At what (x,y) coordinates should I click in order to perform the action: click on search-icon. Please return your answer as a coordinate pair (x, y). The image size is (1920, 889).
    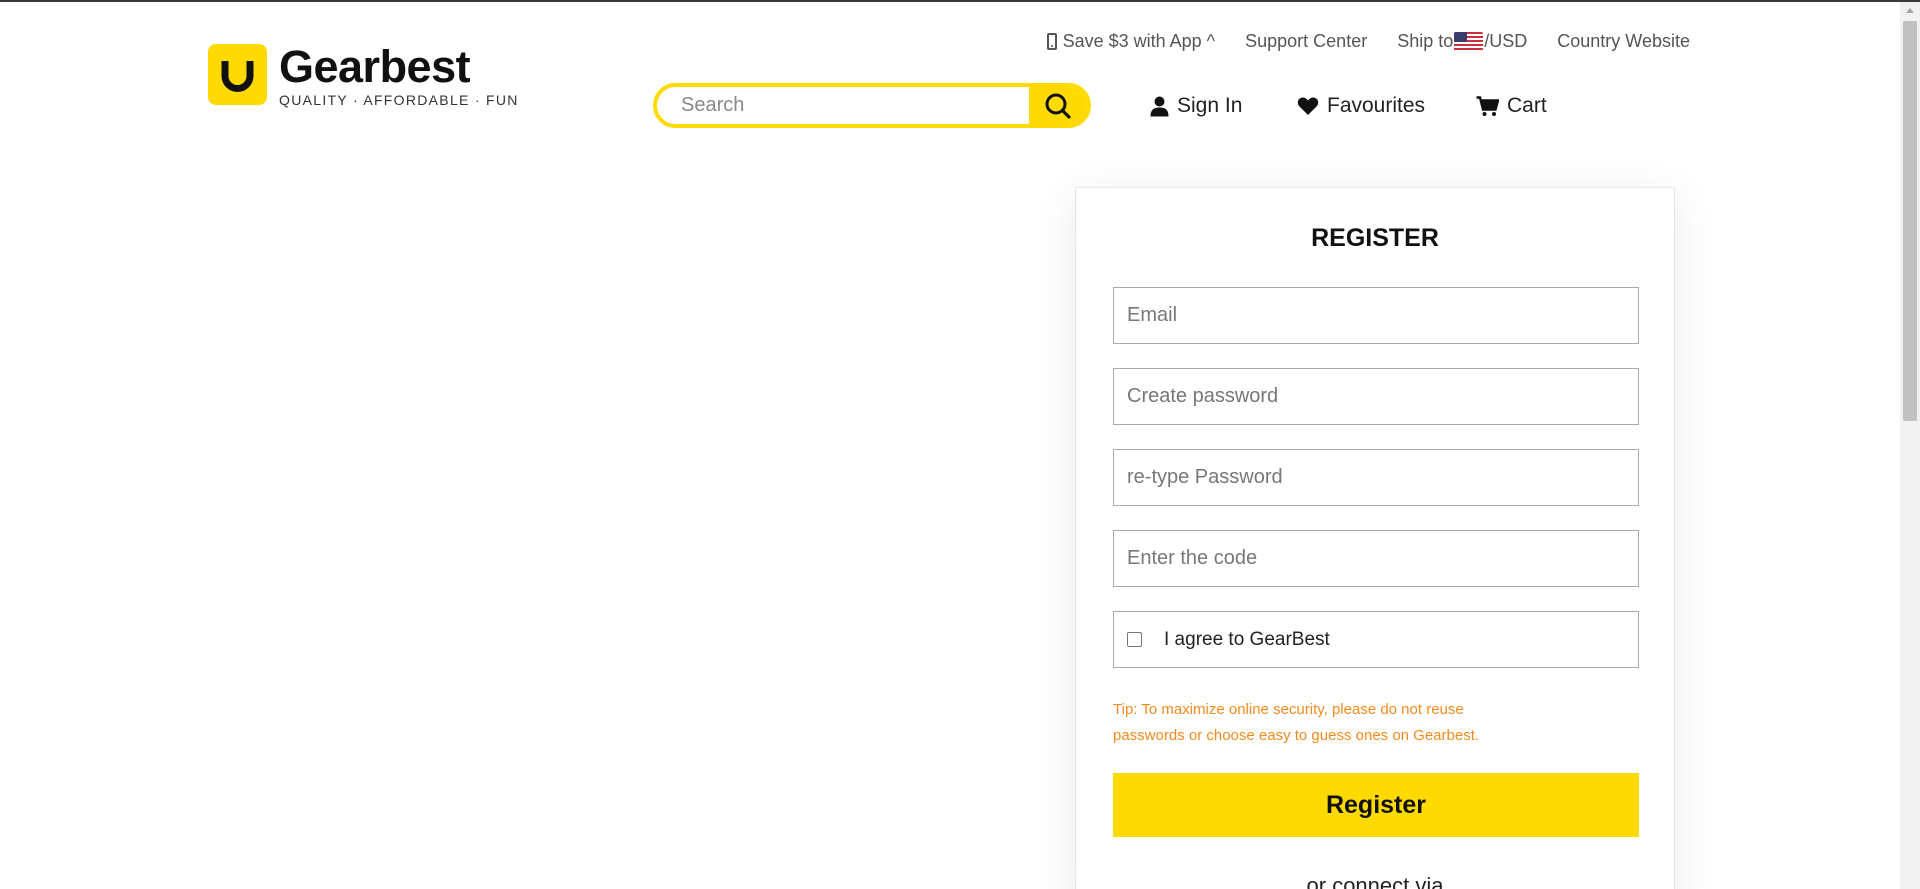
    Looking at the image, I should click on (1058, 106).